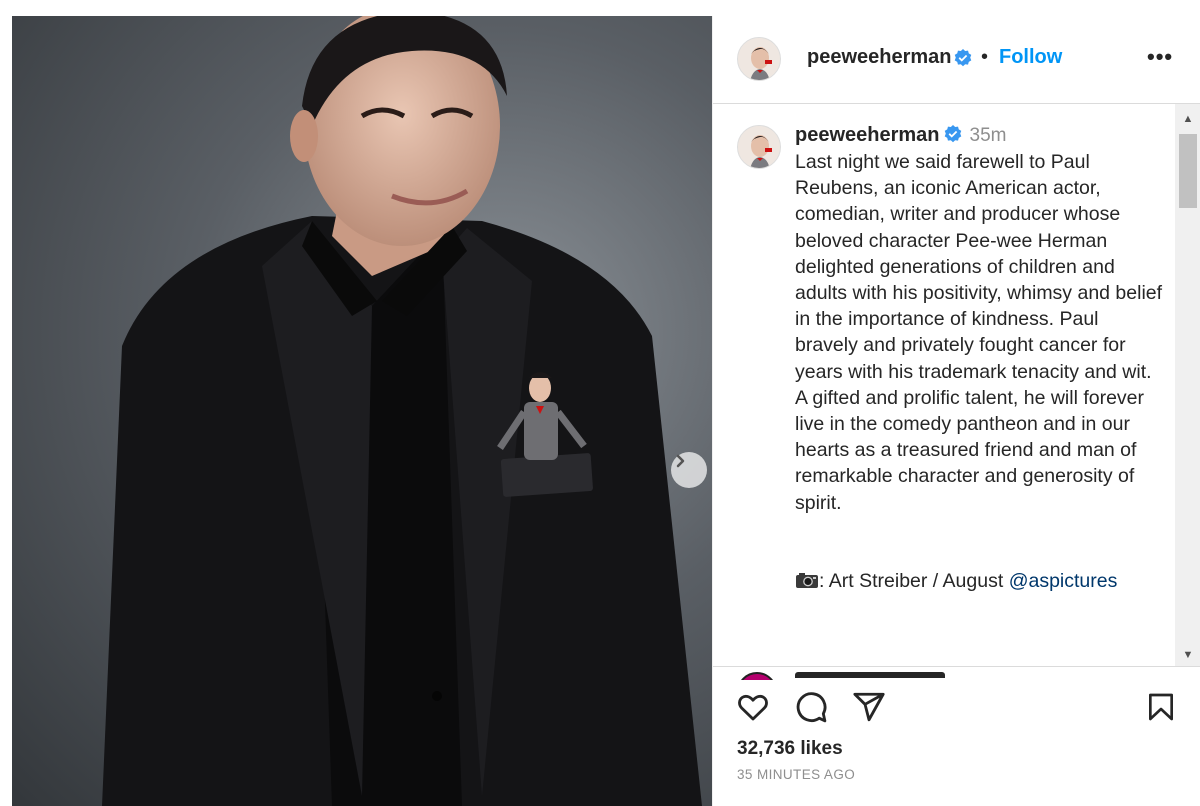 This screenshot has width=1200, height=806. I want to click on username: peeweeherman, so click(879, 57).